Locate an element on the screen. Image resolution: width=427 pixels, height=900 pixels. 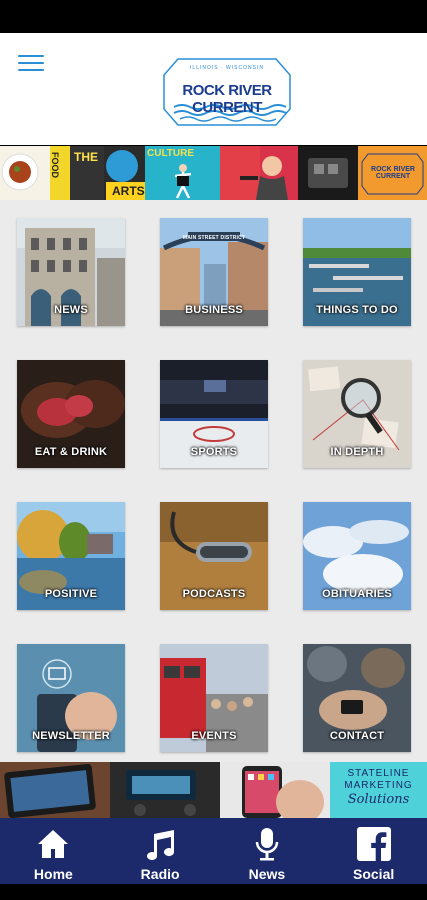
ad-banner: STATELINE MARKETING Solutions is located at coordinates (213, 790).